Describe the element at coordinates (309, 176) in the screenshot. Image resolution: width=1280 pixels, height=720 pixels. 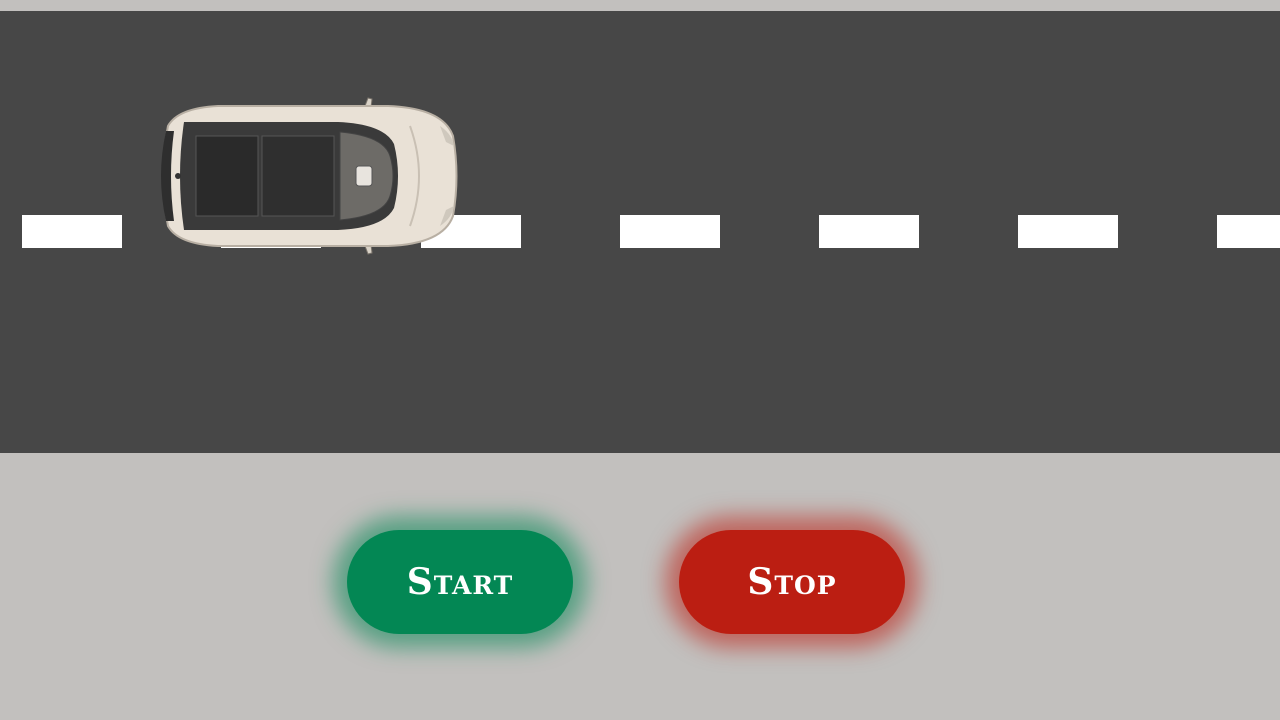
I see `car-icon` at that location.